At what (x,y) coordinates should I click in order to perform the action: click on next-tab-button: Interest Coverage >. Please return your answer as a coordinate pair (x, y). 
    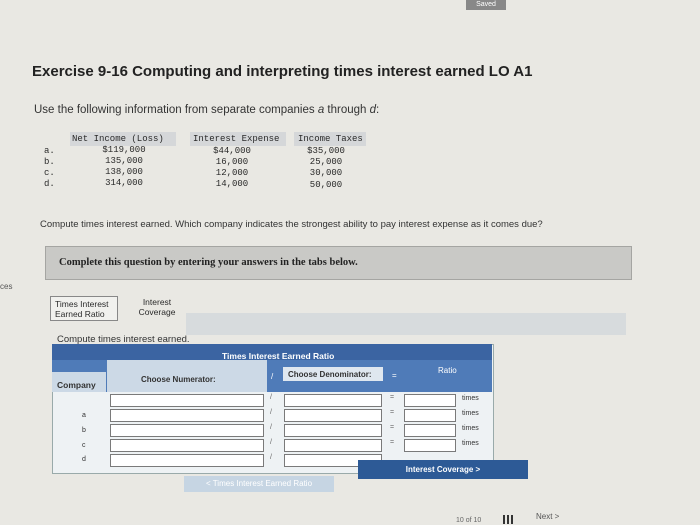
    Looking at the image, I should click on (443, 469).